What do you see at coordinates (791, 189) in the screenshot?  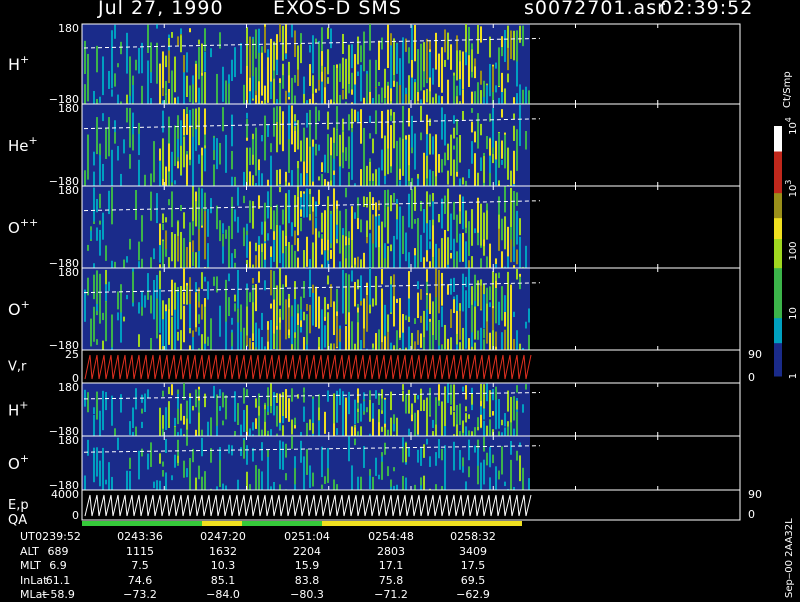 I see `colorbar-tick-label: 103` at bounding box center [791, 189].